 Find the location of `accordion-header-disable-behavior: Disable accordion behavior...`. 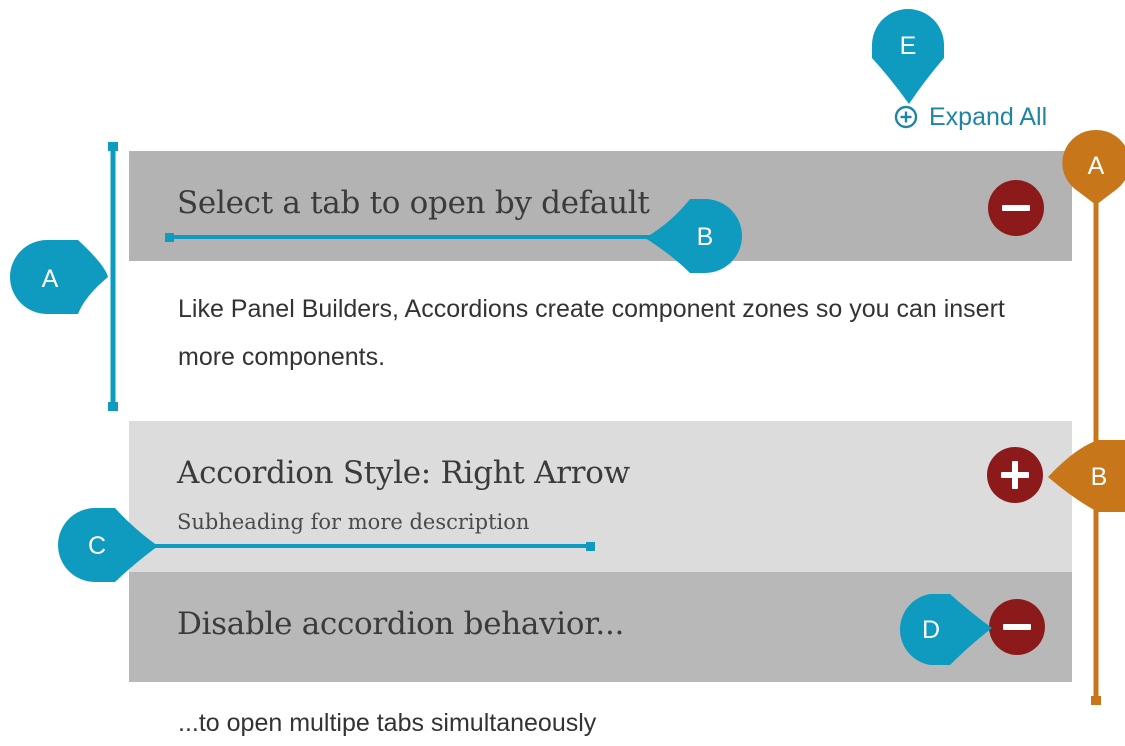

accordion-header-disable-behavior: Disable accordion behavior... is located at coordinates (600, 627).